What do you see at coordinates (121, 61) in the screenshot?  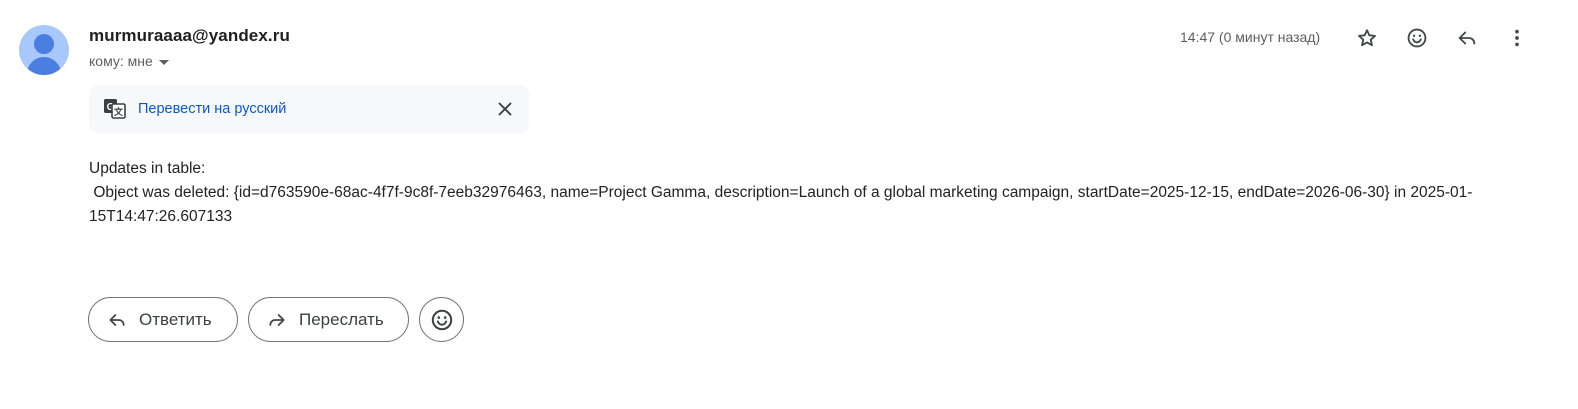 I see `recipients-label: кому: мне` at bounding box center [121, 61].